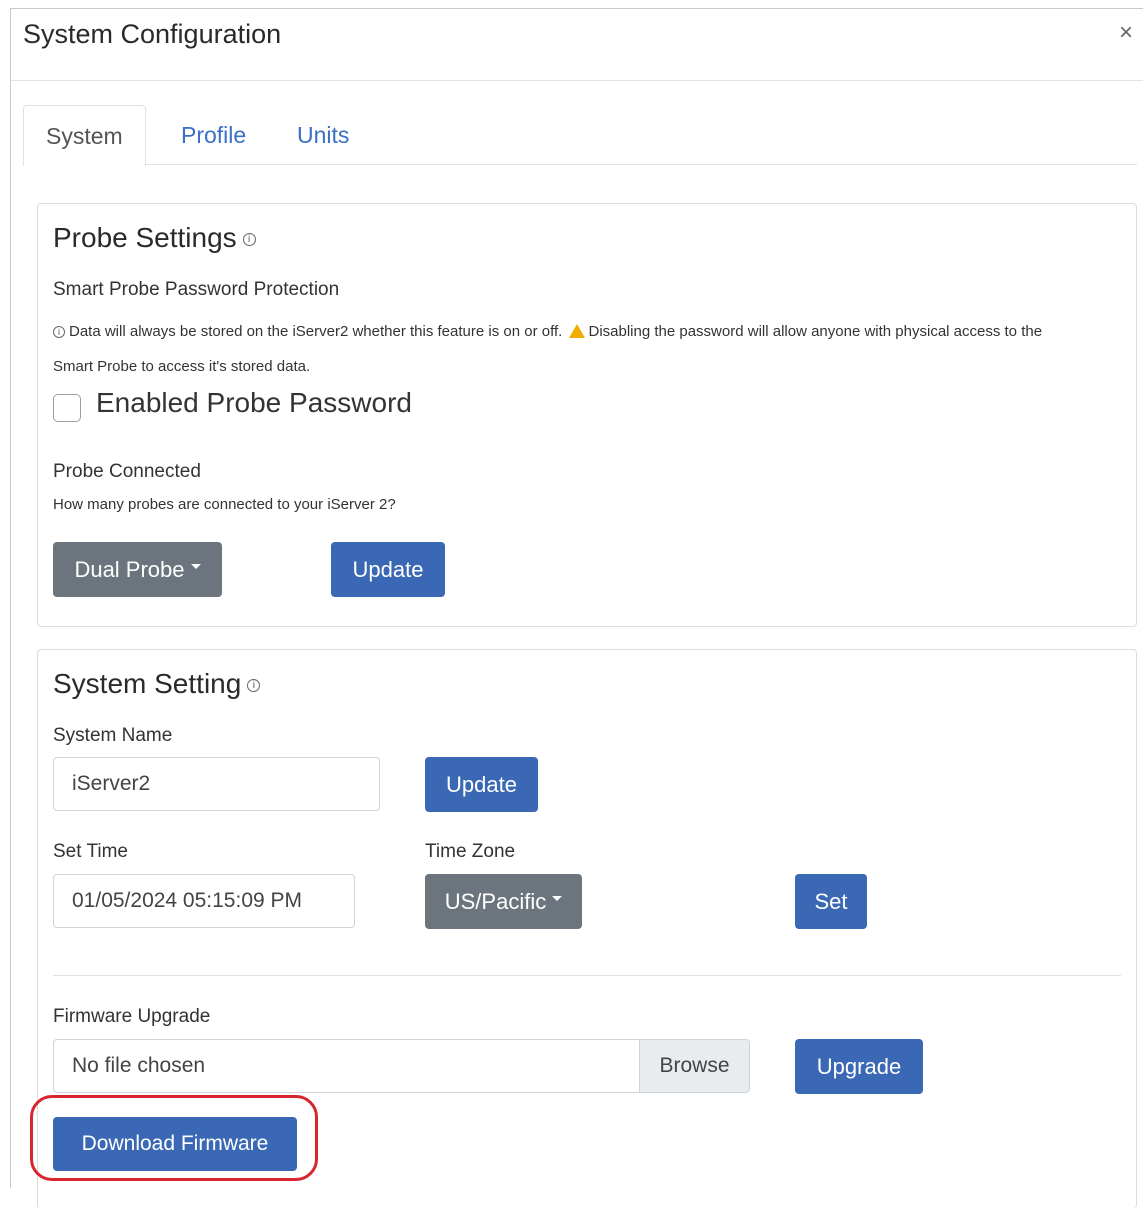 Image resolution: width=1143 pixels, height=1209 pixels. What do you see at coordinates (401, 1066) in the screenshot?
I see `firmware-file-input: No file chosen Browse` at bounding box center [401, 1066].